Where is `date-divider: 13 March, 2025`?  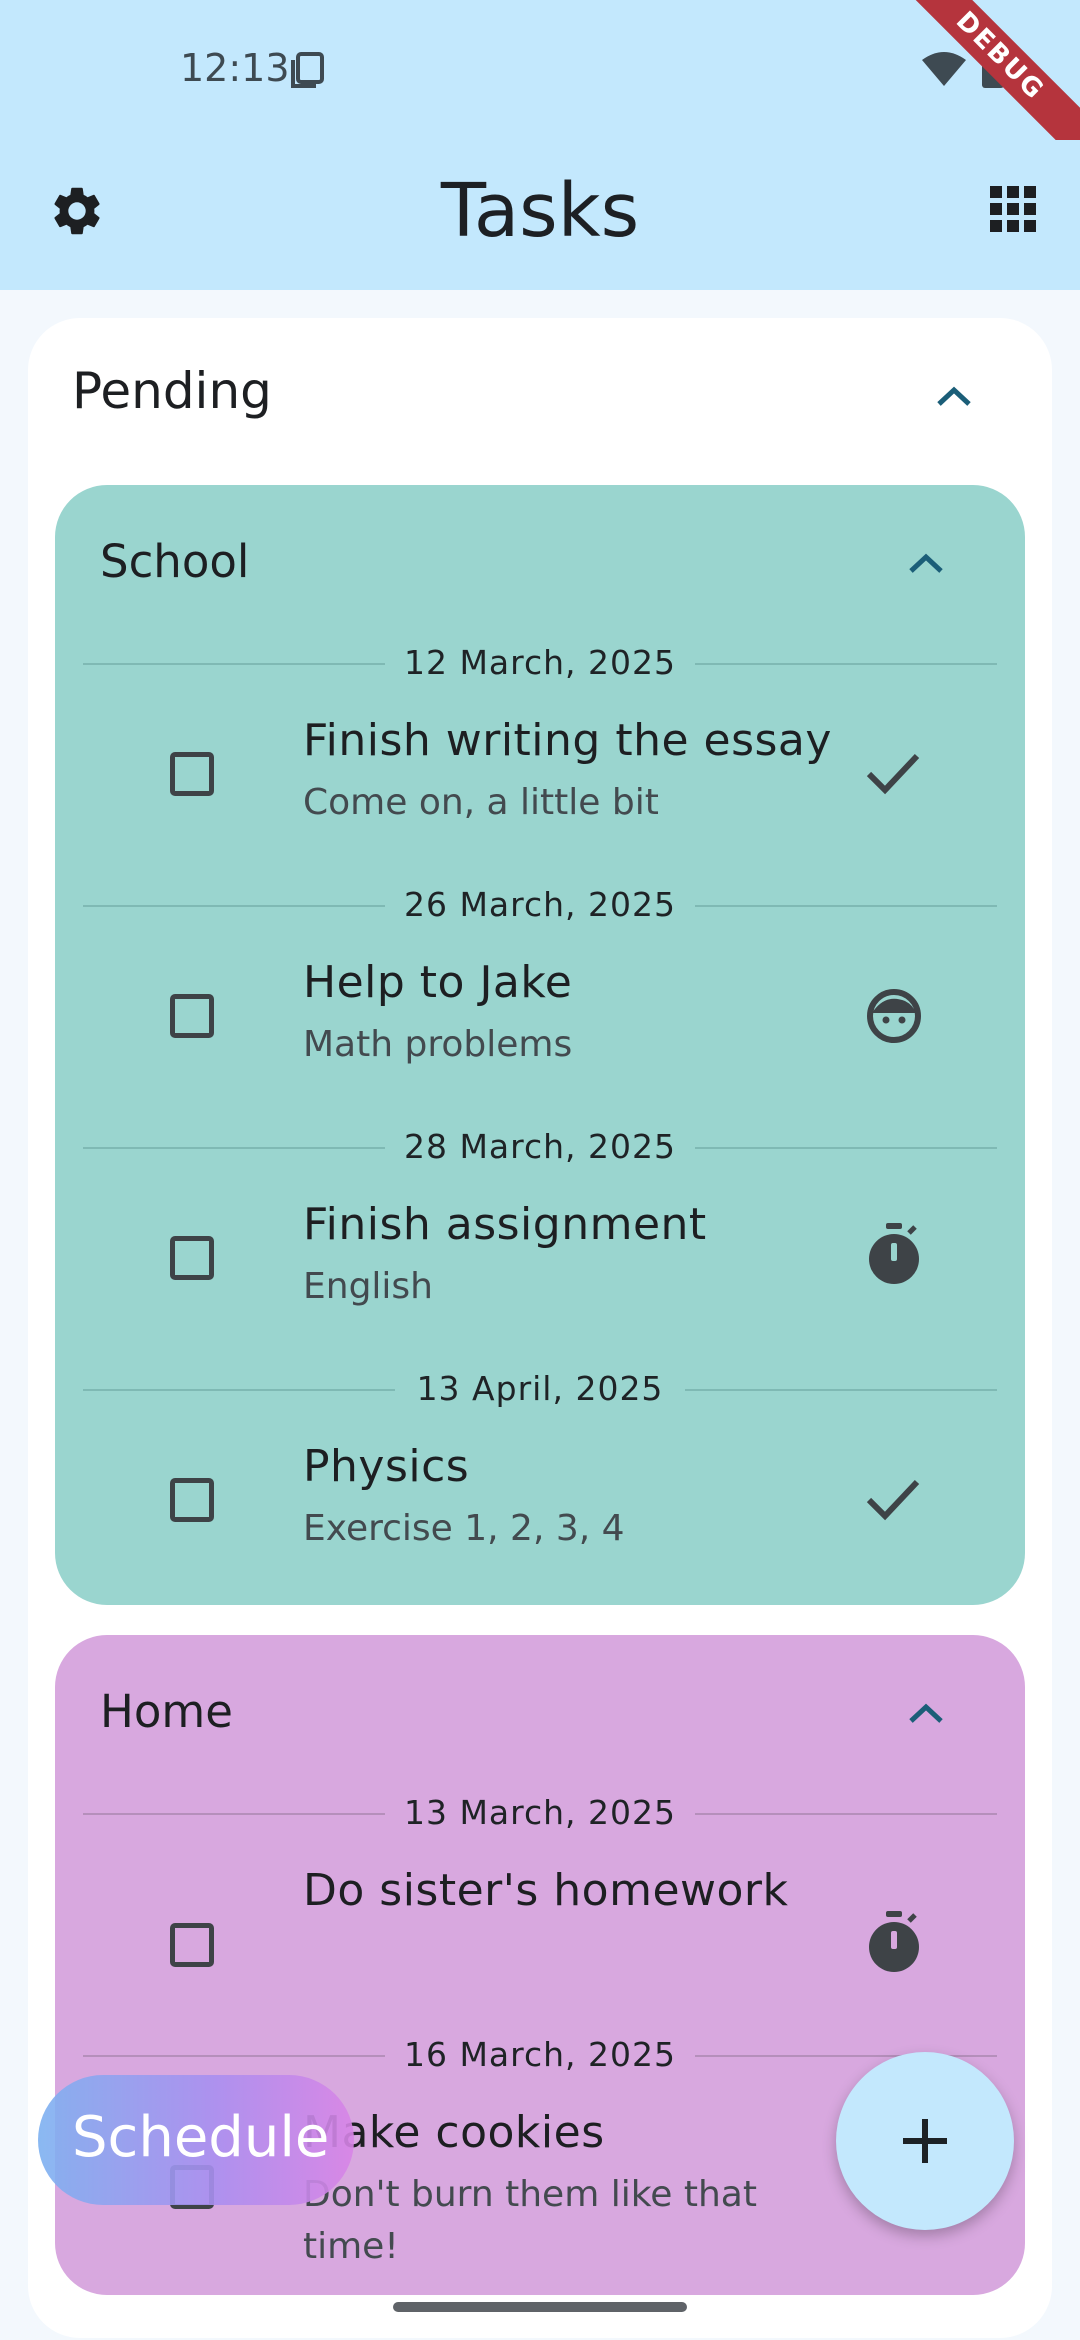 date-divider: 13 March, 2025 is located at coordinates (540, 1813).